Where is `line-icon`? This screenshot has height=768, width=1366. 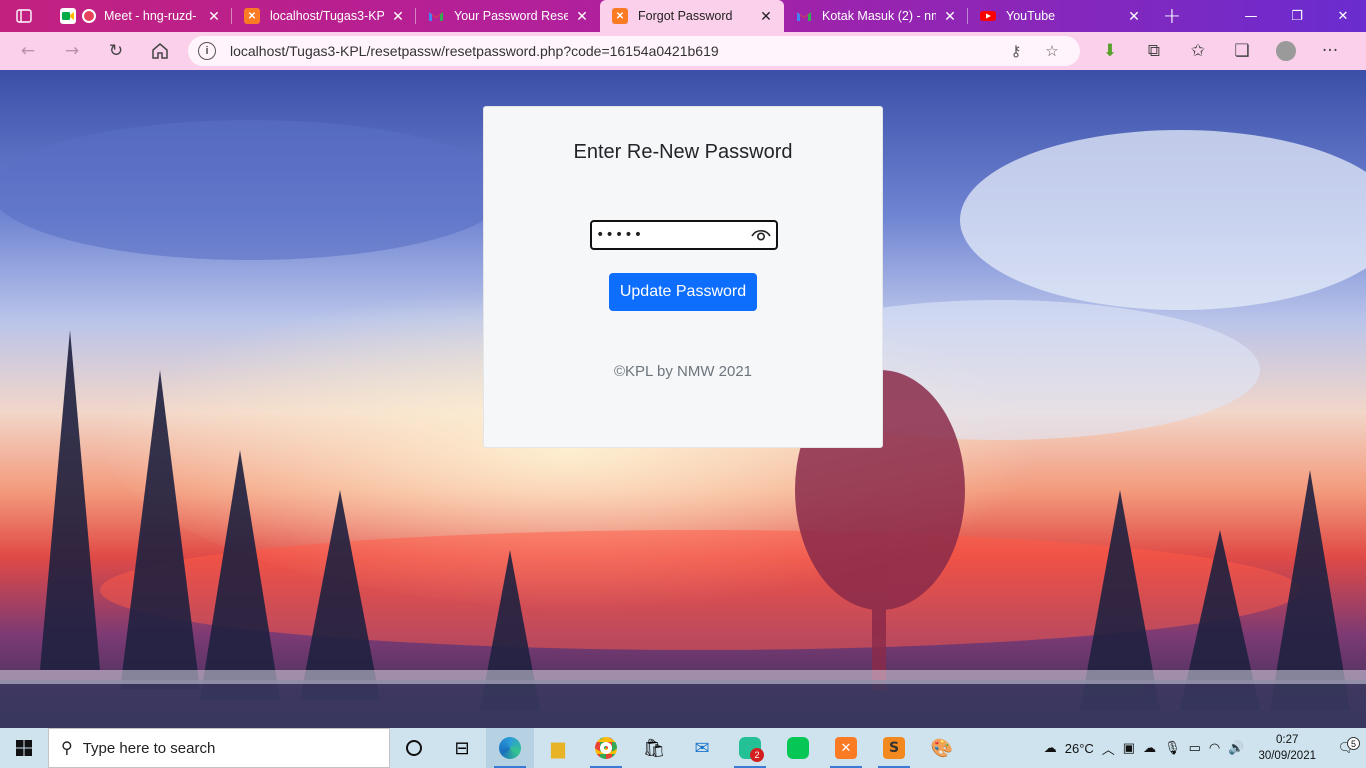
line-icon is located at coordinates (798, 748).